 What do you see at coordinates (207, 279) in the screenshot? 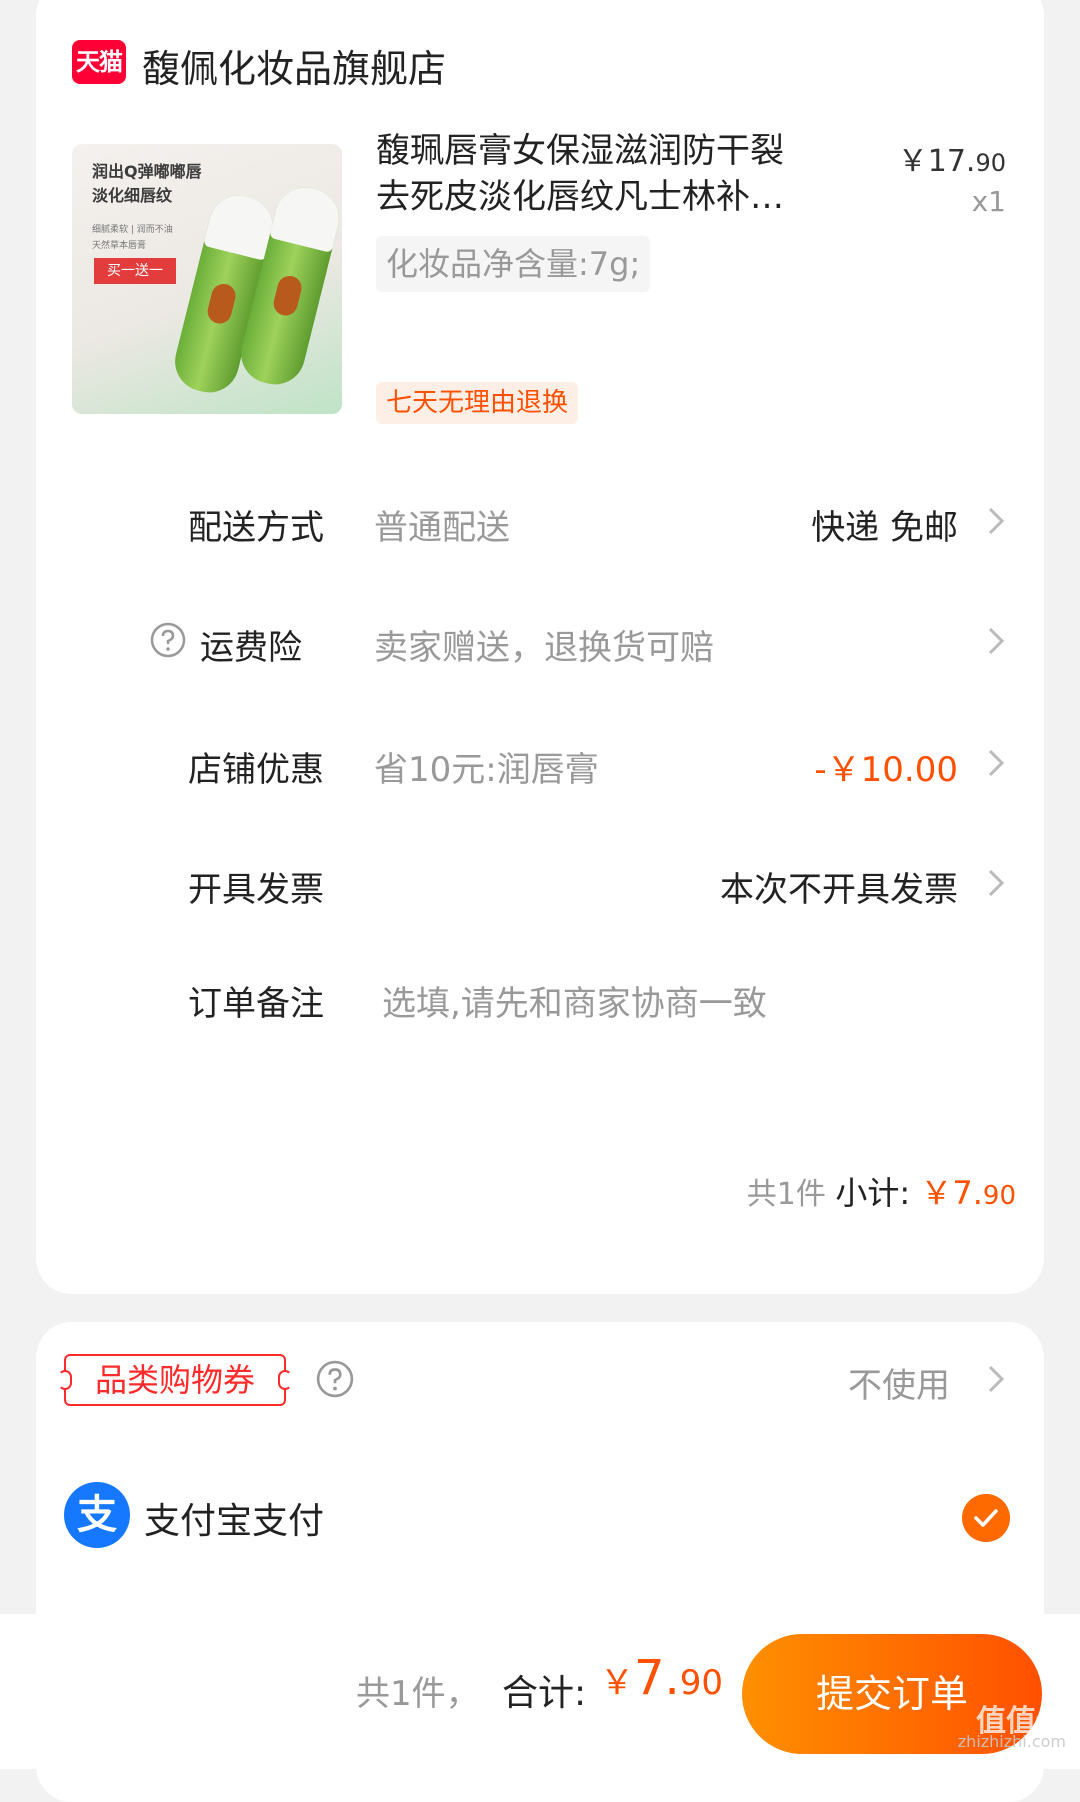
I see `product-image: 润出Q弹嘟嘟唇 淡化细唇纹 细腻柔软 | 润而不油 天然草本唇膏 买一送一` at bounding box center [207, 279].